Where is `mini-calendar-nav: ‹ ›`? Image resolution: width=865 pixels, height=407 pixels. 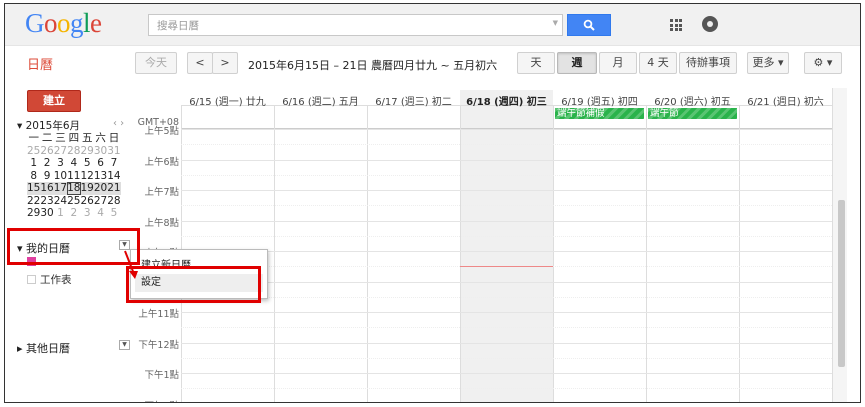
mini-calendar-nav: ‹ › is located at coordinates (118, 123).